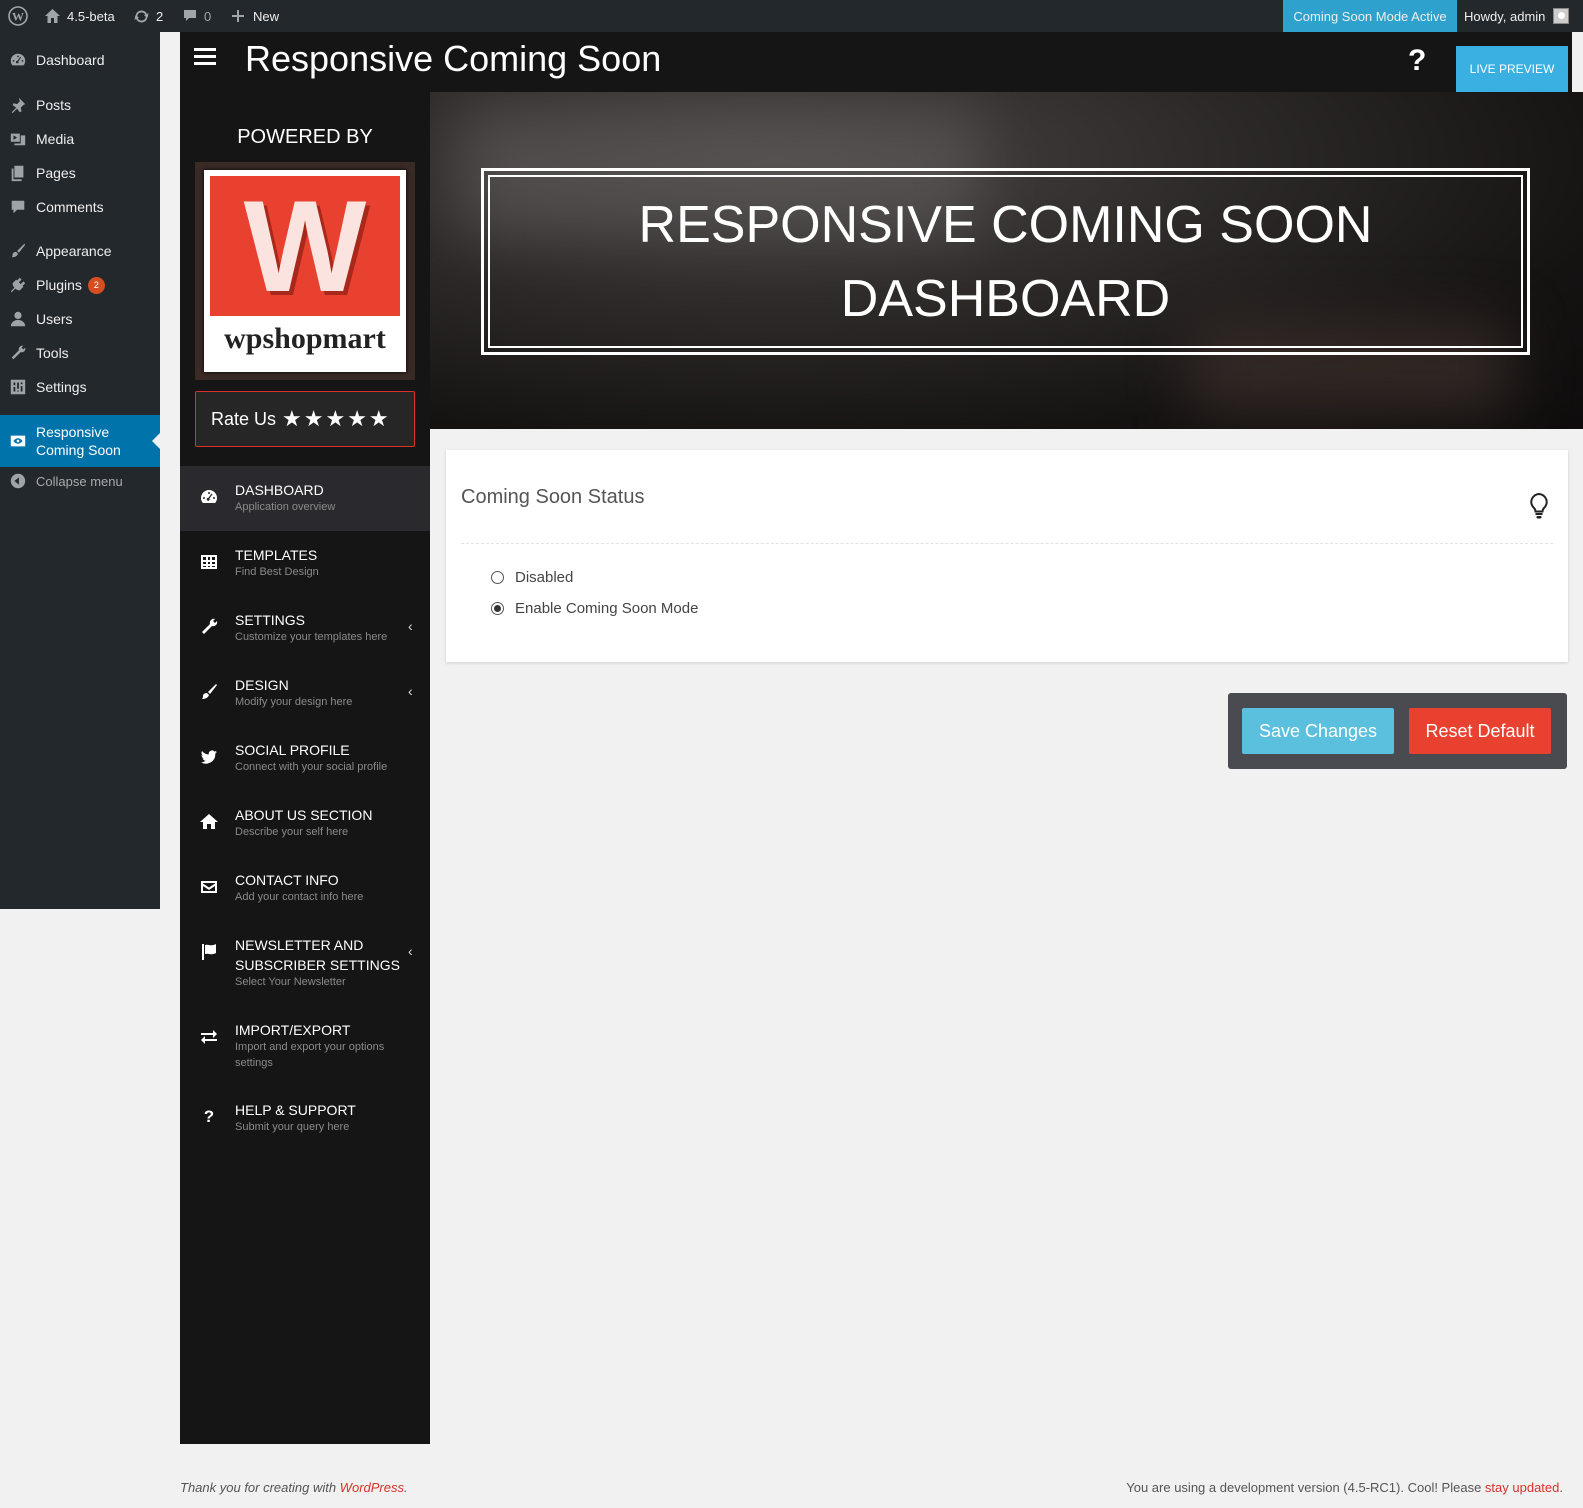 This screenshot has width=1583, height=1508. I want to click on comment-icon, so click(190, 15).